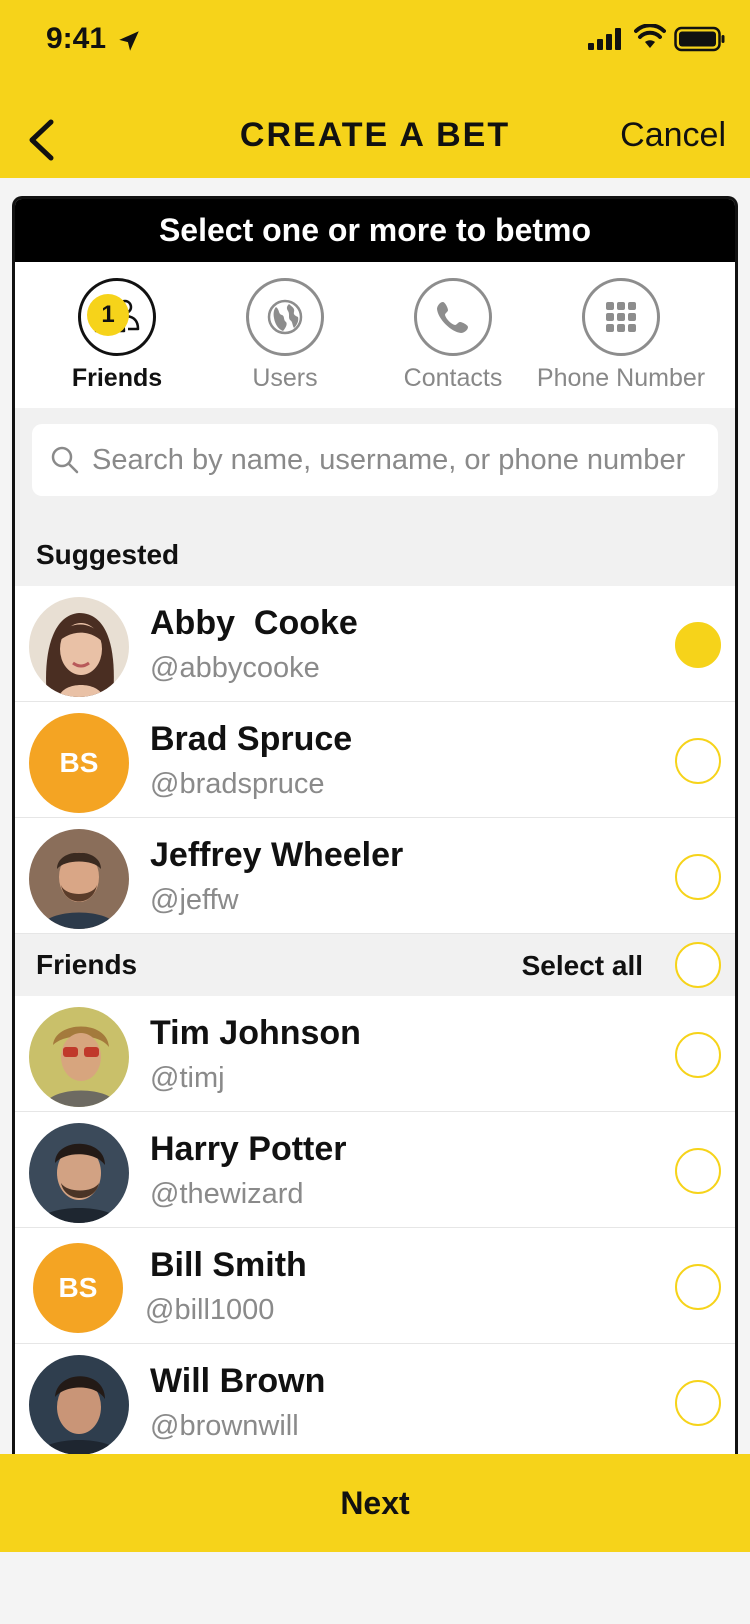  What do you see at coordinates (375, 1170) in the screenshot?
I see `list-item: Harry Potter @thewizard` at bounding box center [375, 1170].